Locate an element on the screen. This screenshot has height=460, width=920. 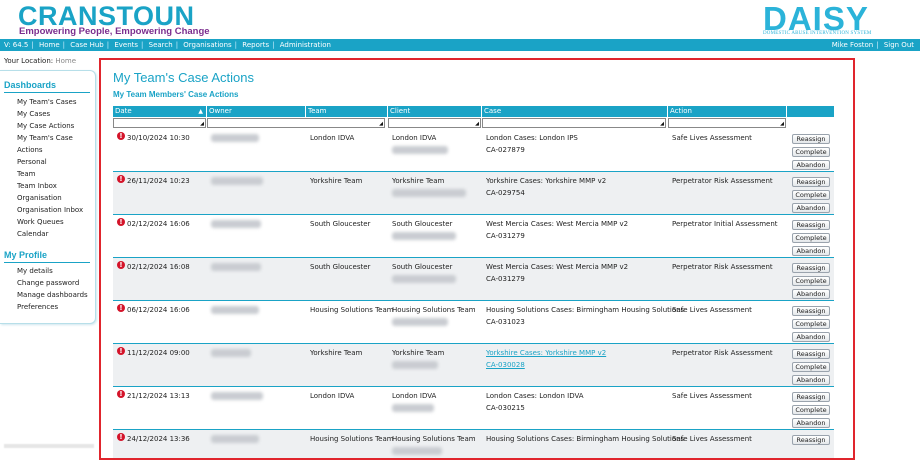
sidebar-item-team-inbox: Team Inbox is located at coordinates (37, 186).